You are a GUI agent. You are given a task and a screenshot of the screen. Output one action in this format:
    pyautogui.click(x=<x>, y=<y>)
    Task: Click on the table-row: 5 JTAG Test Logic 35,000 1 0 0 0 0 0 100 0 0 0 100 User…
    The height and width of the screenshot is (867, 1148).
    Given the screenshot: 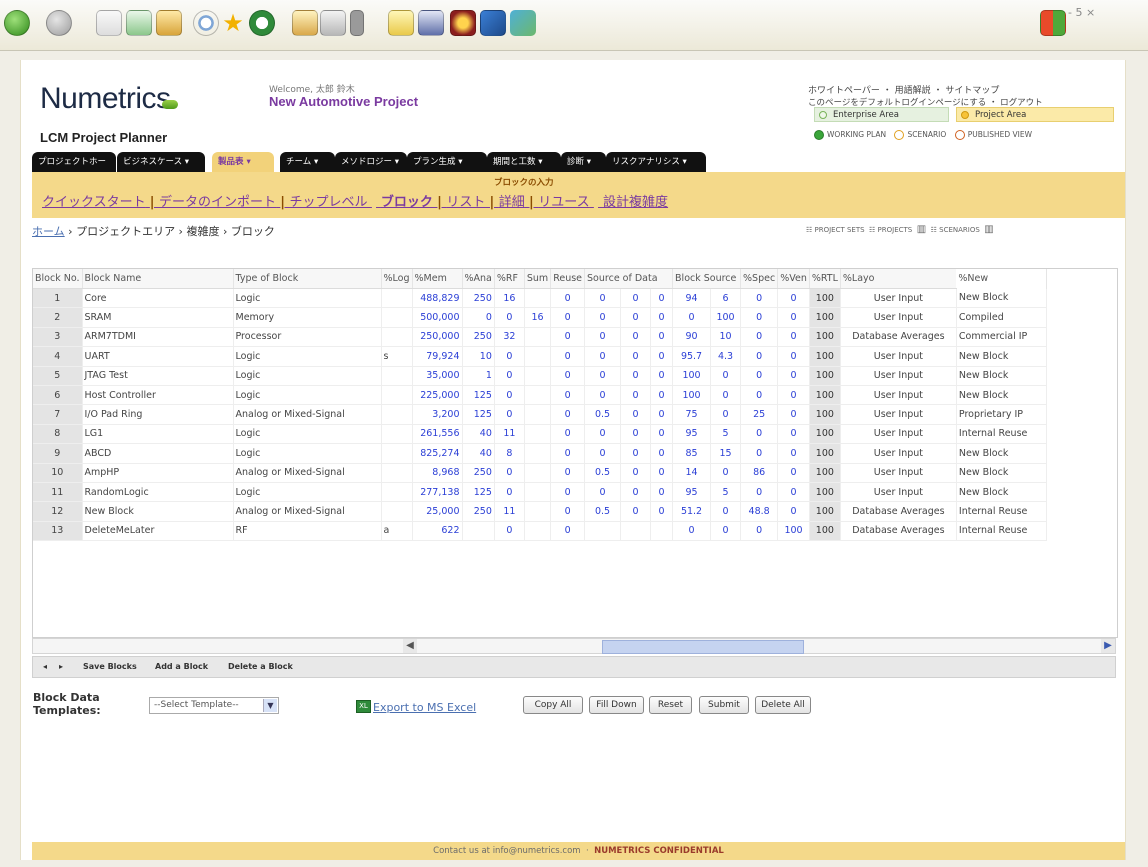 What is the action you would take?
    pyautogui.click(x=540, y=376)
    